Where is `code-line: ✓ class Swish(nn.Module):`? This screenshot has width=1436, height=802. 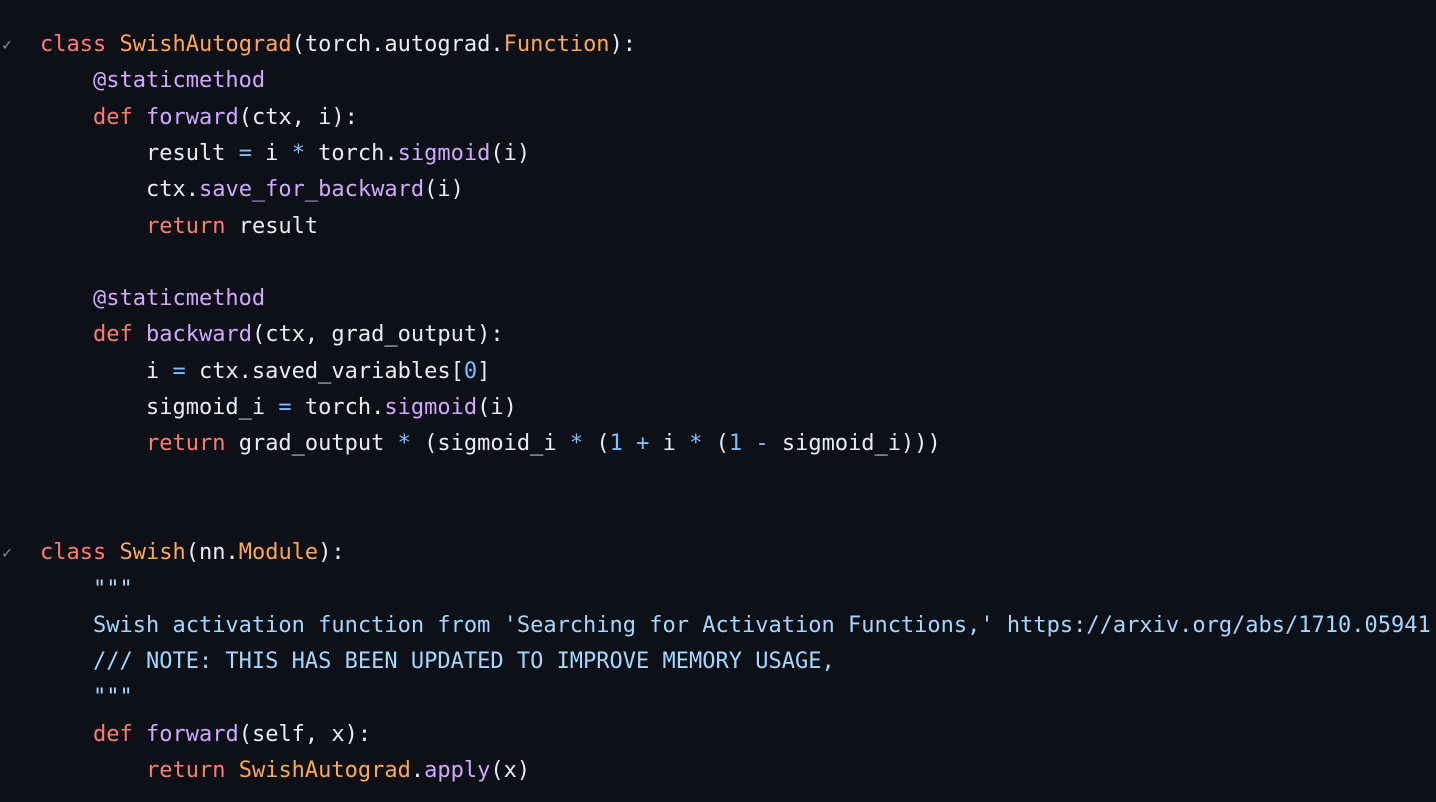 code-line: ✓ class Swish(nn.Module): is located at coordinates (718, 553).